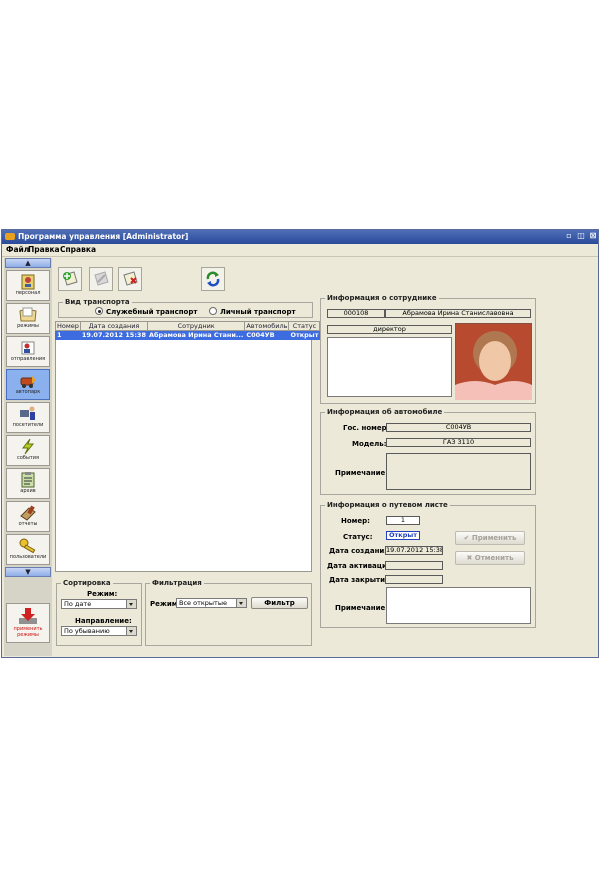 Image resolution: width=600 pixels, height=888 pixels. What do you see at coordinates (366, 428) in the screenshot?
I see `plate-label: Гос. номер:` at bounding box center [366, 428].